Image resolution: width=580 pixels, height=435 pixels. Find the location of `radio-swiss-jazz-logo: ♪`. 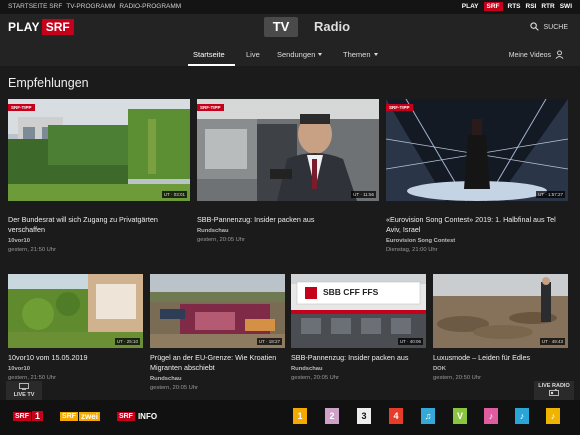

radio-swiss-jazz-logo: ♪ is located at coordinates (553, 416).